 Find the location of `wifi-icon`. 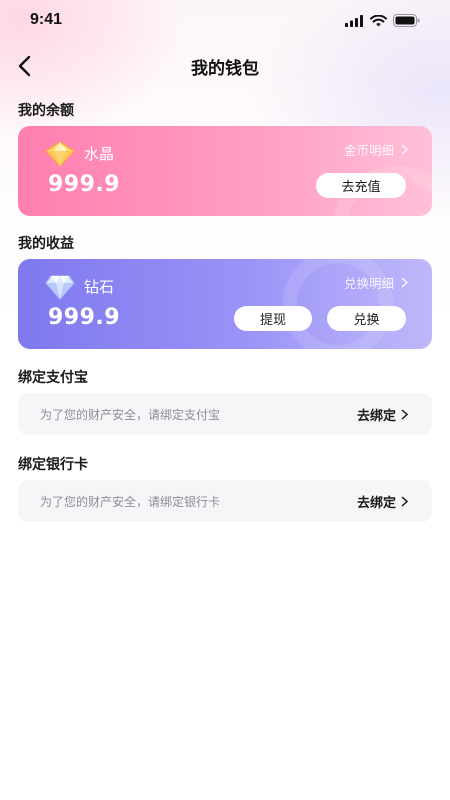

wifi-icon is located at coordinates (378, 20).